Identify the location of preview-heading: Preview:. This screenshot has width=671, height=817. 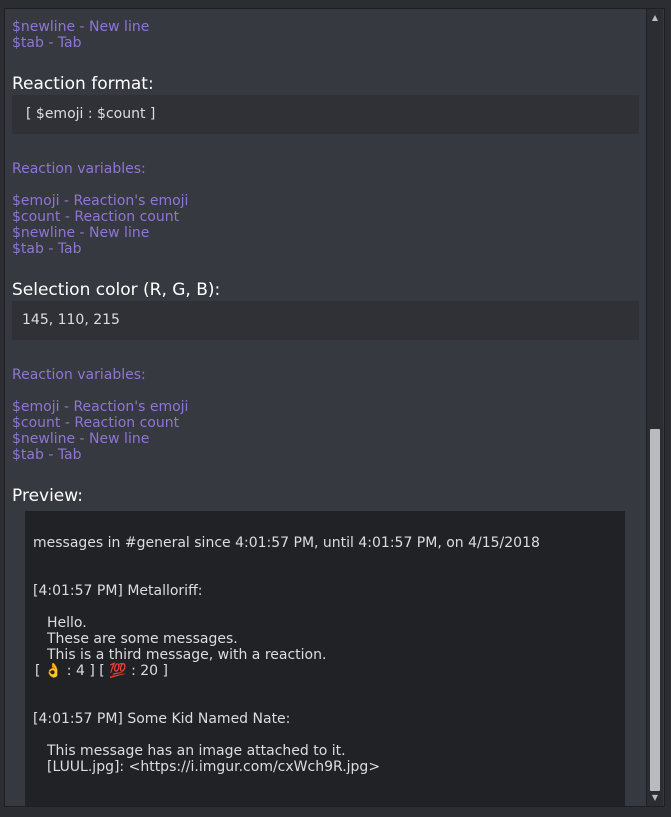
(47, 496).